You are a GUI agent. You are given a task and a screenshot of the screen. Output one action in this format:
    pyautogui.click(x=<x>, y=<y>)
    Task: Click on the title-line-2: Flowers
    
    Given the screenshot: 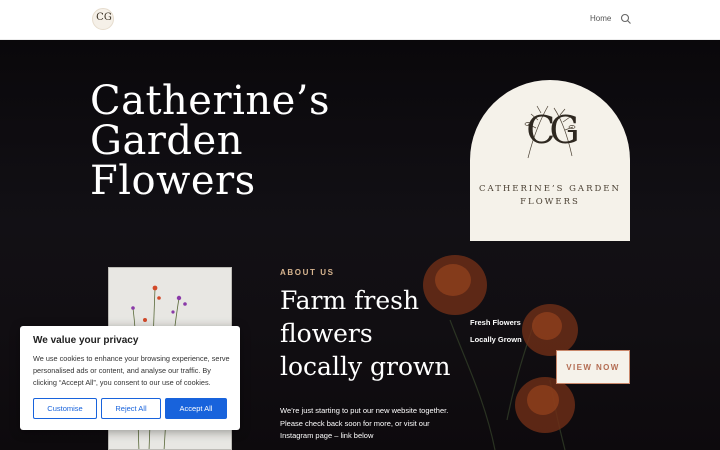 What is the action you would take?
    pyautogui.click(x=173, y=181)
    